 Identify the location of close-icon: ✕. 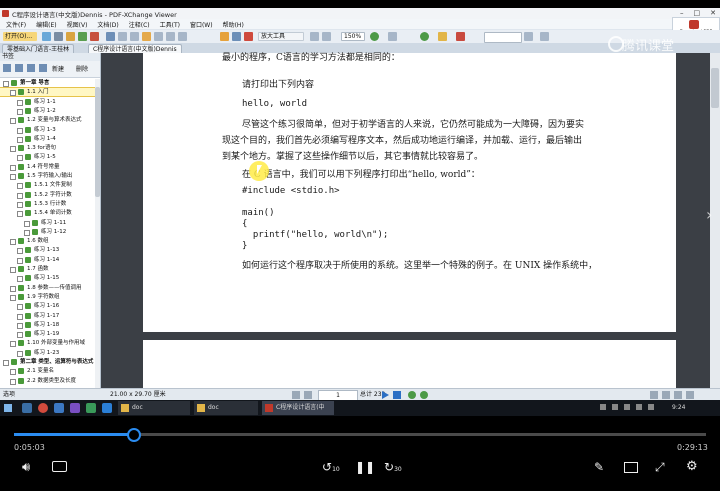
(713, 13).